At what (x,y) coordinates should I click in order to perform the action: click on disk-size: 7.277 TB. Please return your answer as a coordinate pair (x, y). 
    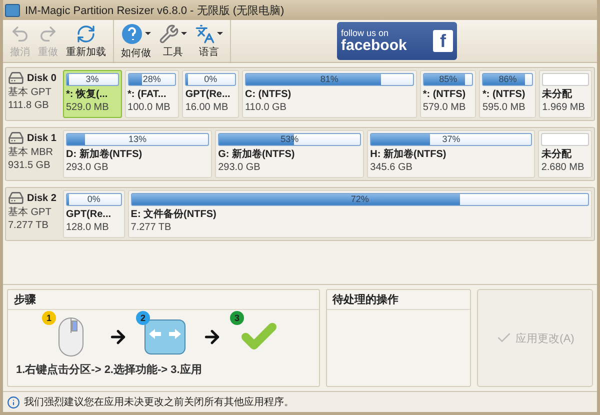
    Looking at the image, I should click on (29, 225).